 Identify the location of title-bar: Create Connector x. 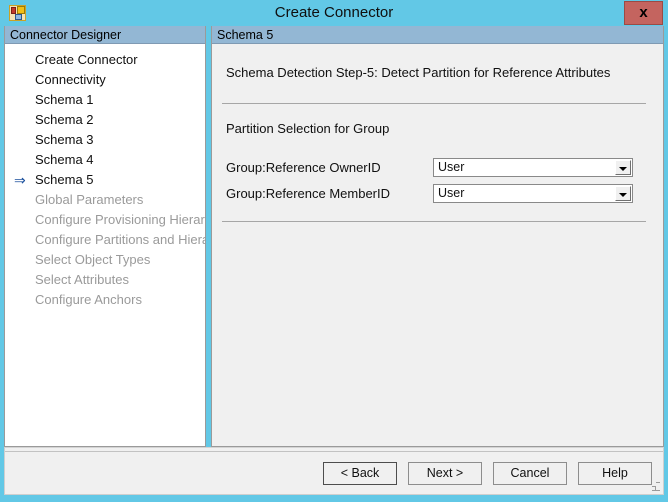
(334, 13).